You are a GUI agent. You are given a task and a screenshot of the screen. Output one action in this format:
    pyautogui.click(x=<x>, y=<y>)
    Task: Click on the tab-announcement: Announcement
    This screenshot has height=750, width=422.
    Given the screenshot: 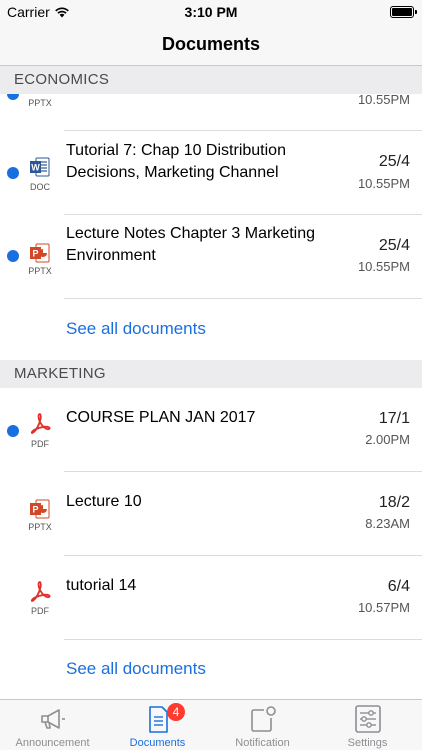 What is the action you would take?
    pyautogui.click(x=52, y=725)
    